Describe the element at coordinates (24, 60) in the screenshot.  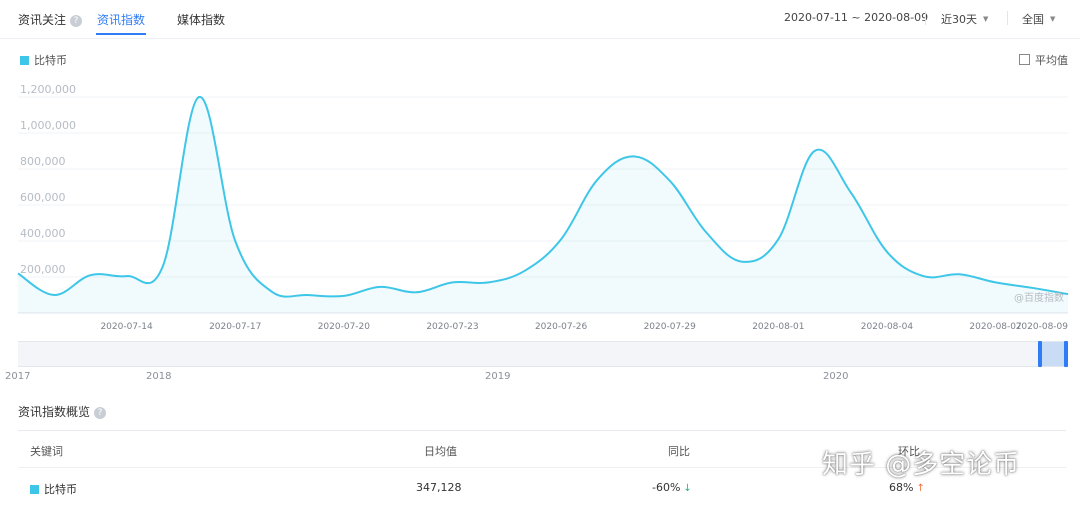
I see `legend-color-icon` at that location.